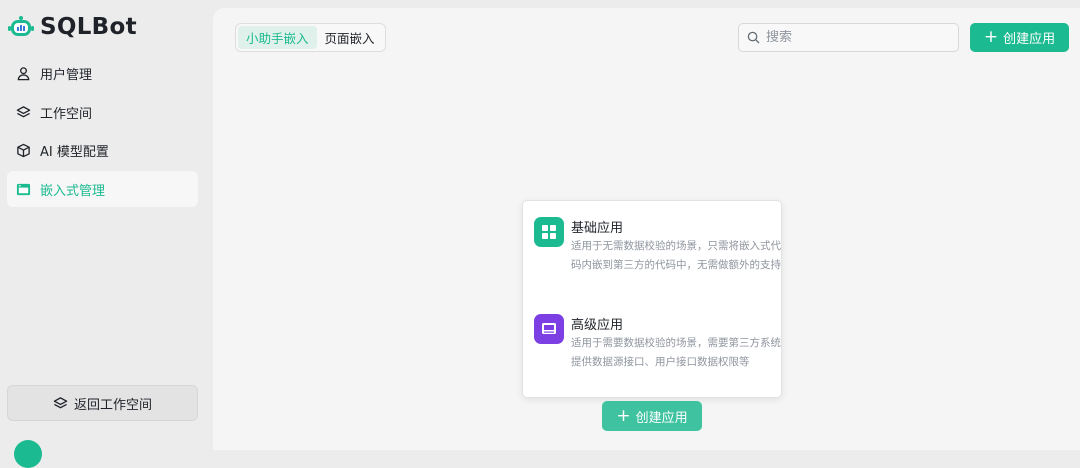  Describe the element at coordinates (856, 37) in the screenshot. I see `search-input` at that location.